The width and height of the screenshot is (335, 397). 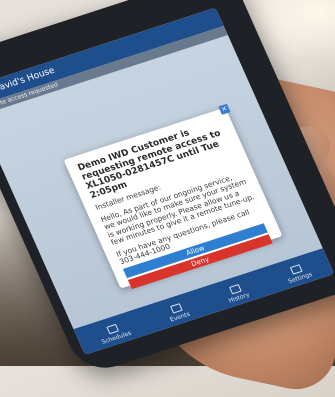 I want to click on nav-label: Settings, so click(x=300, y=278).